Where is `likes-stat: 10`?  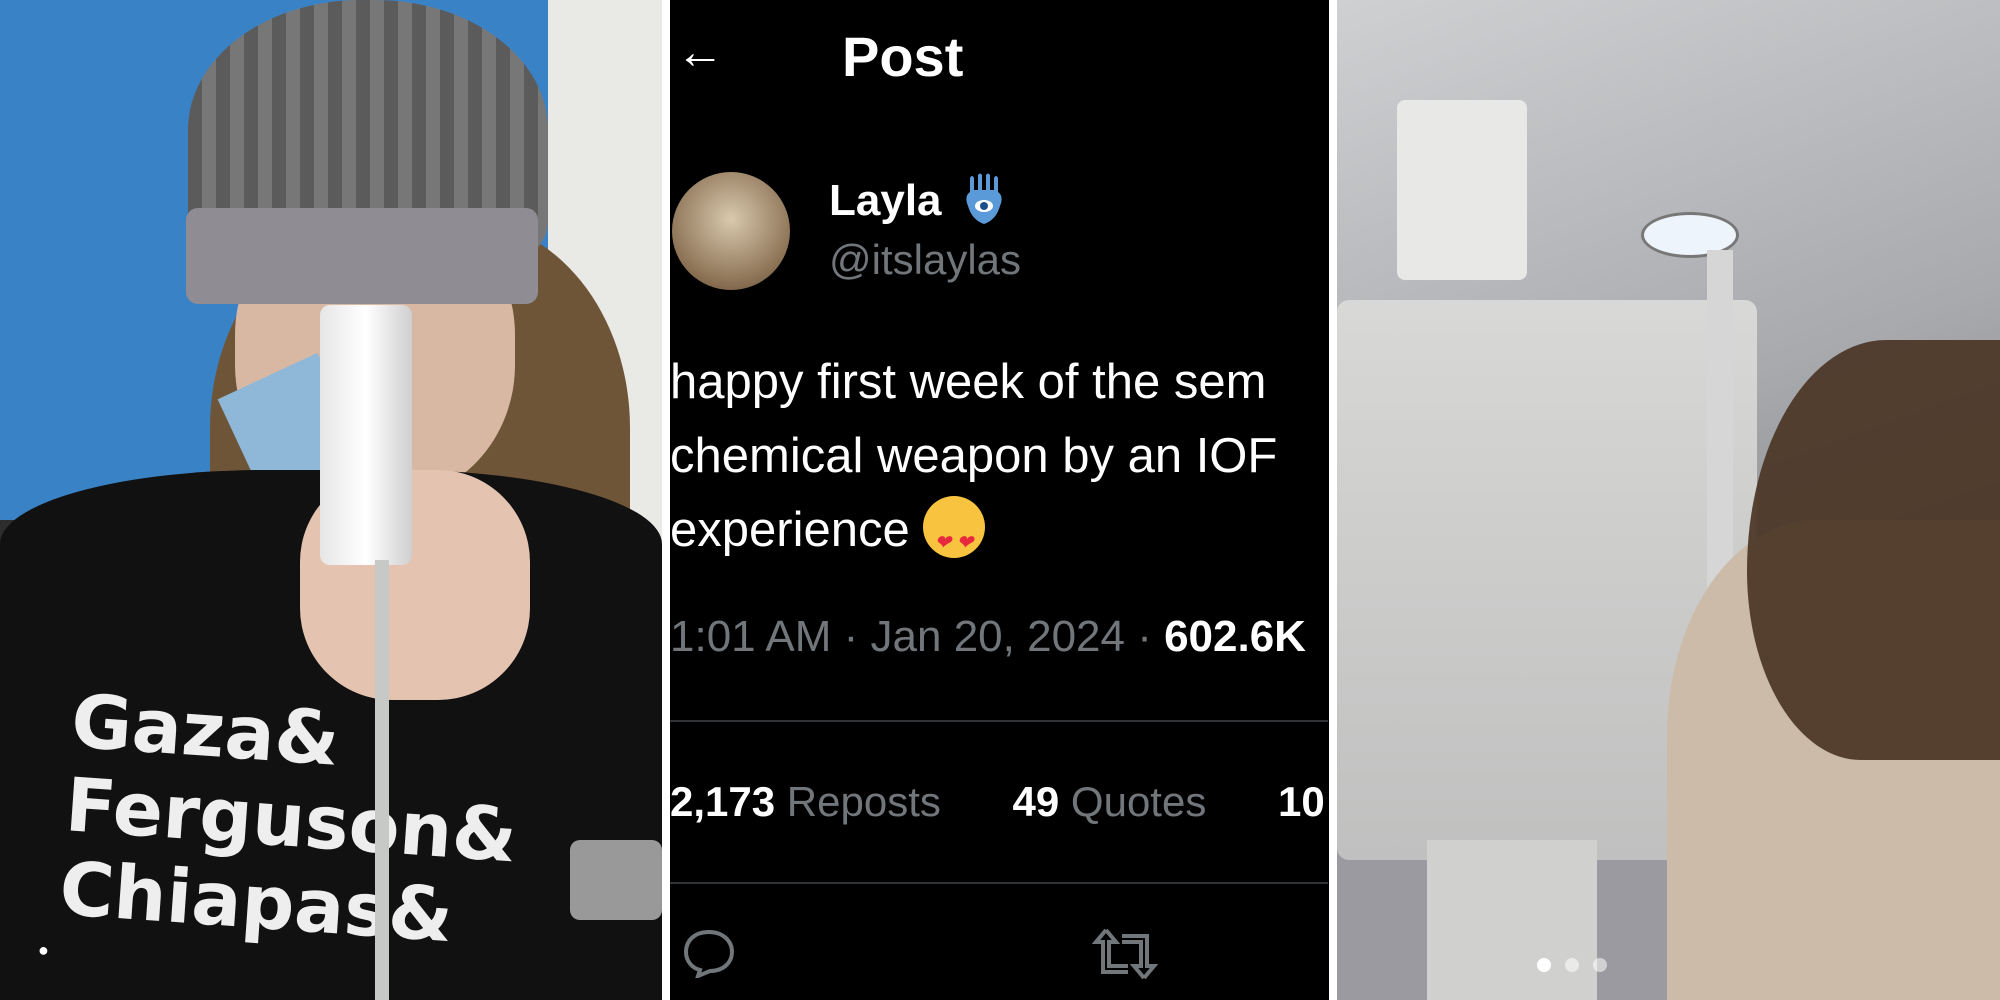
likes-stat: 10 is located at coordinates (1301, 802).